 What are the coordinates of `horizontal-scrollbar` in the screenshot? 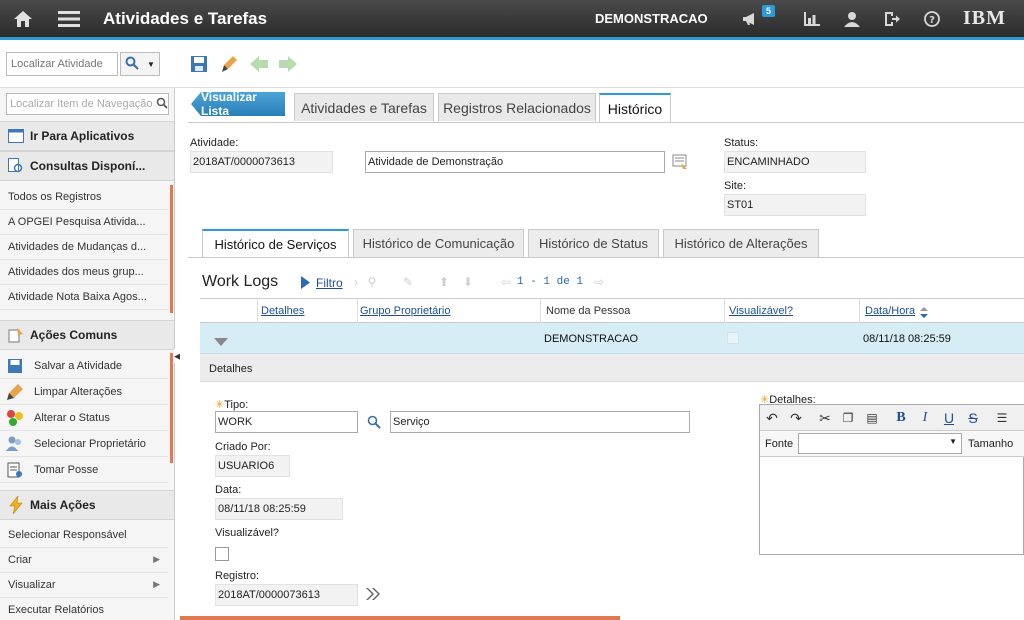 It's located at (400, 618).